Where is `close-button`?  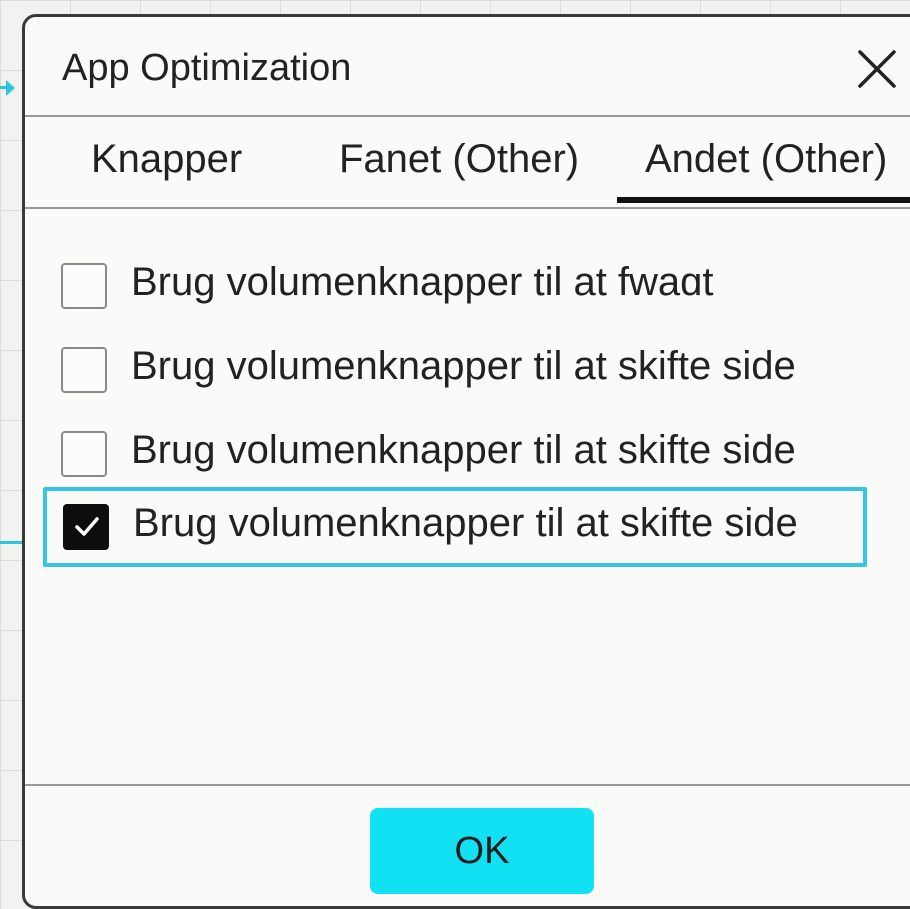
close-button is located at coordinates (877, 69).